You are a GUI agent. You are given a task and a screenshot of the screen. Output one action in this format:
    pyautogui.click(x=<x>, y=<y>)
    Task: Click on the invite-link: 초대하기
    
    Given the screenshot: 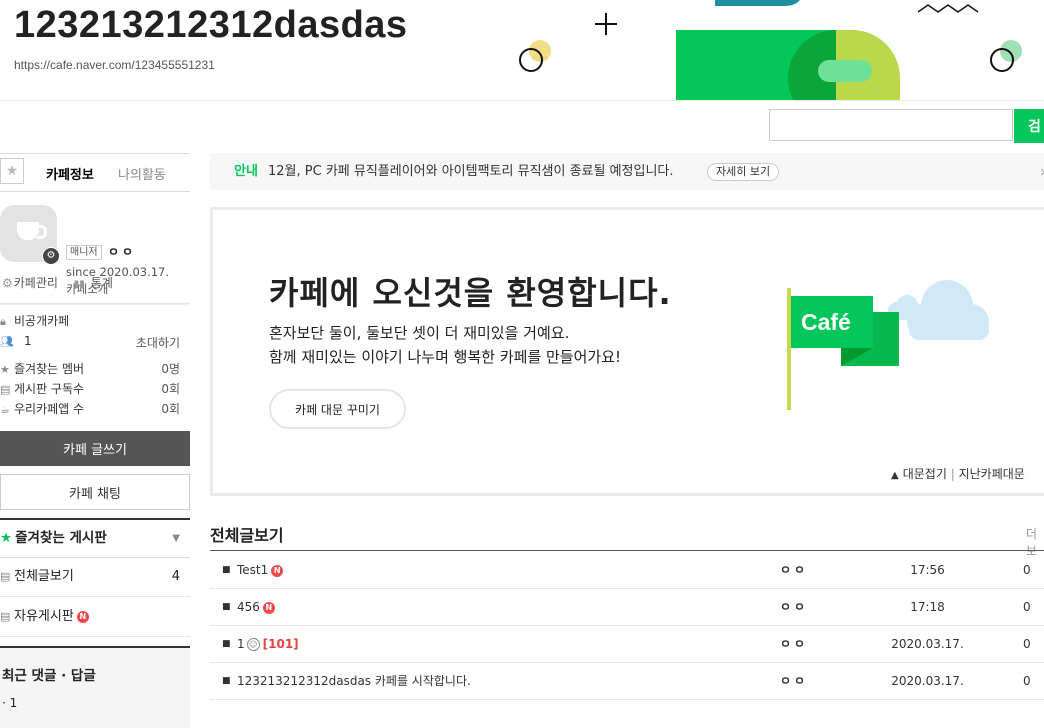 What is the action you would take?
    pyautogui.click(x=158, y=342)
    